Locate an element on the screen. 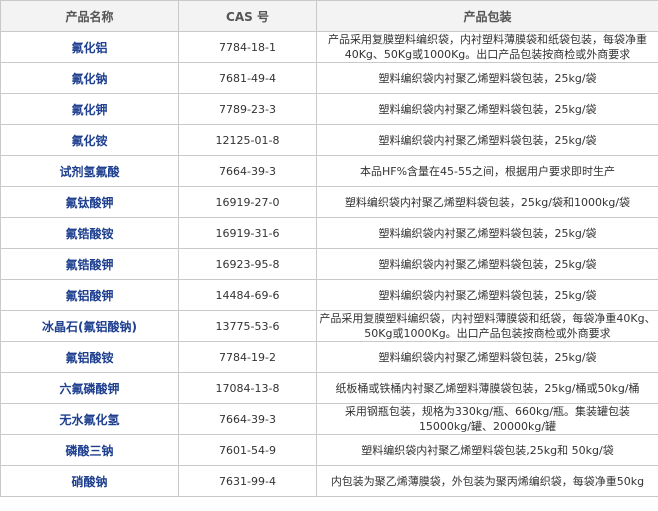  header-row: 产品名称 CAS 号 产品包装 is located at coordinates (329, 16).